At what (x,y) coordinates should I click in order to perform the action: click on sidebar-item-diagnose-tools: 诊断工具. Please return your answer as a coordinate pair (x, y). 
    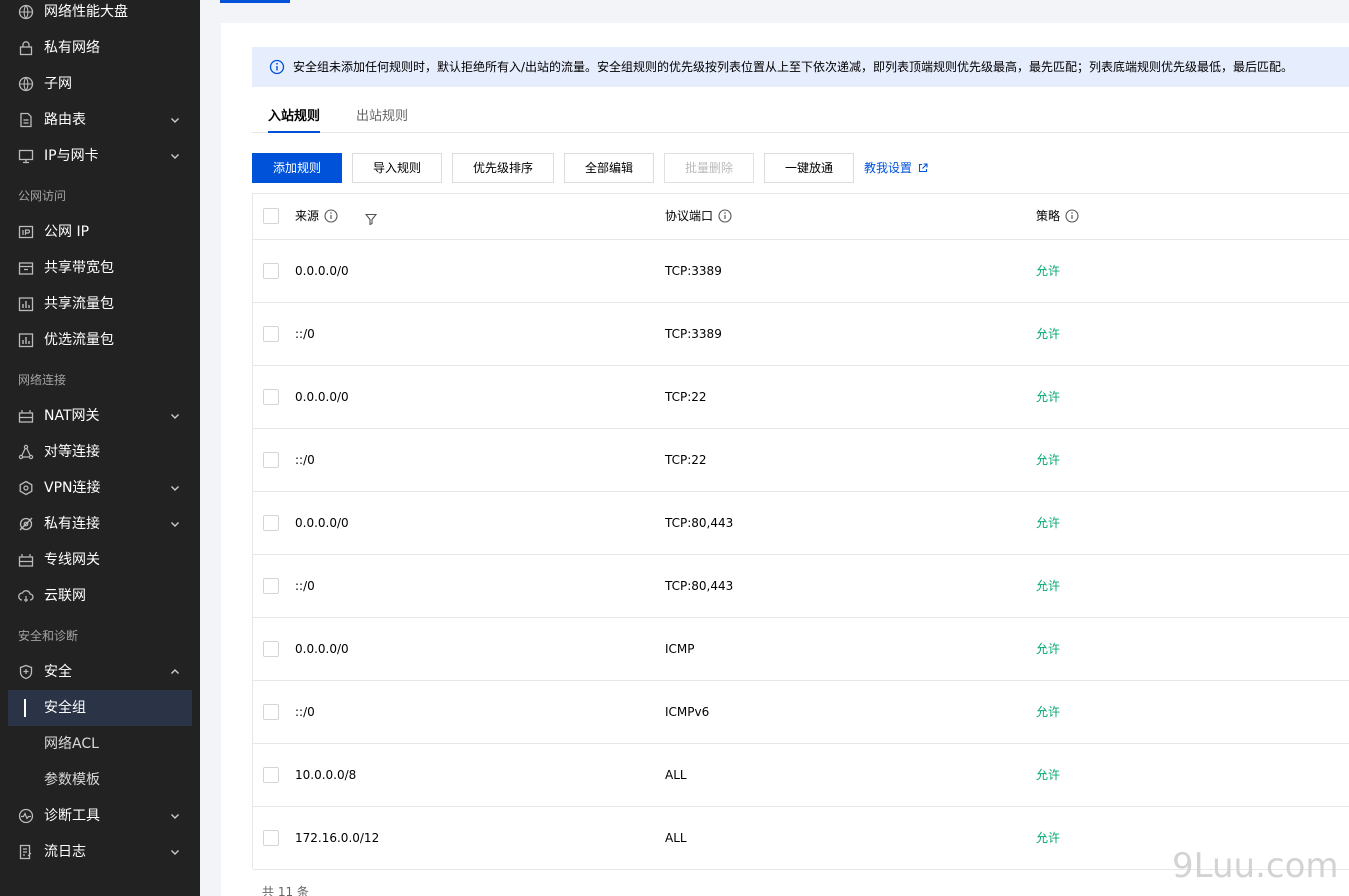
    Looking at the image, I should click on (100, 816).